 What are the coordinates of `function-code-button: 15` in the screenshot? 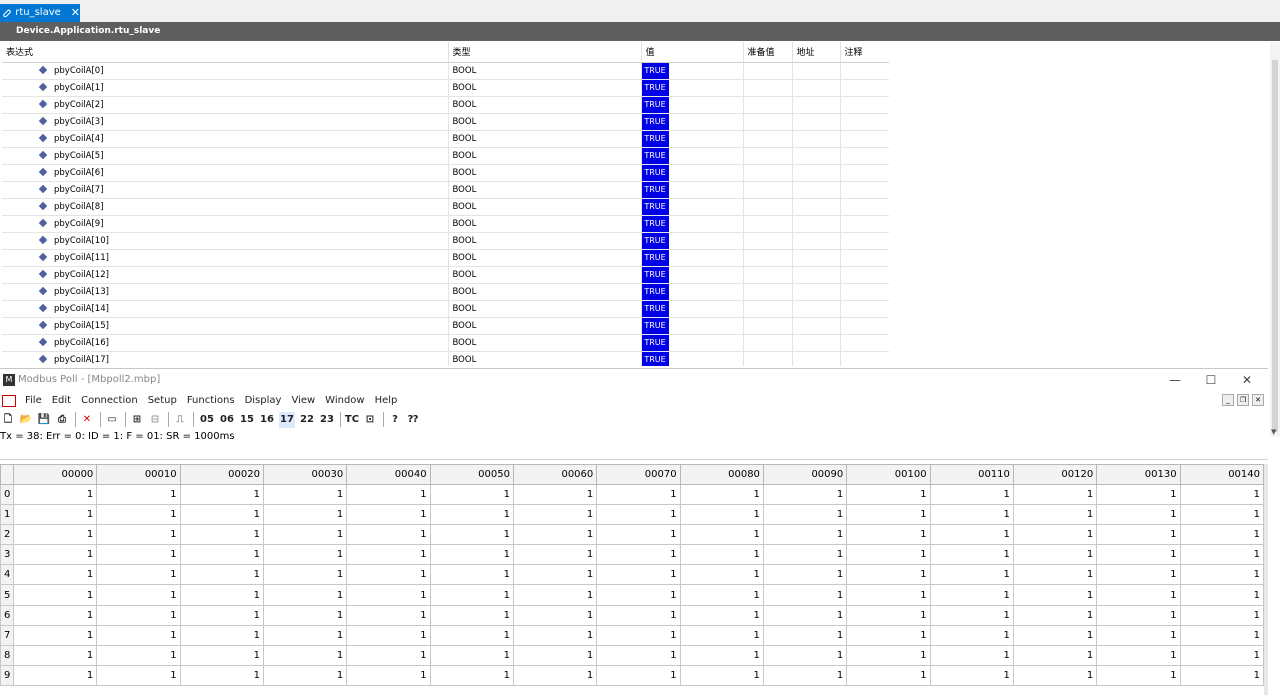 It's located at (247, 420).